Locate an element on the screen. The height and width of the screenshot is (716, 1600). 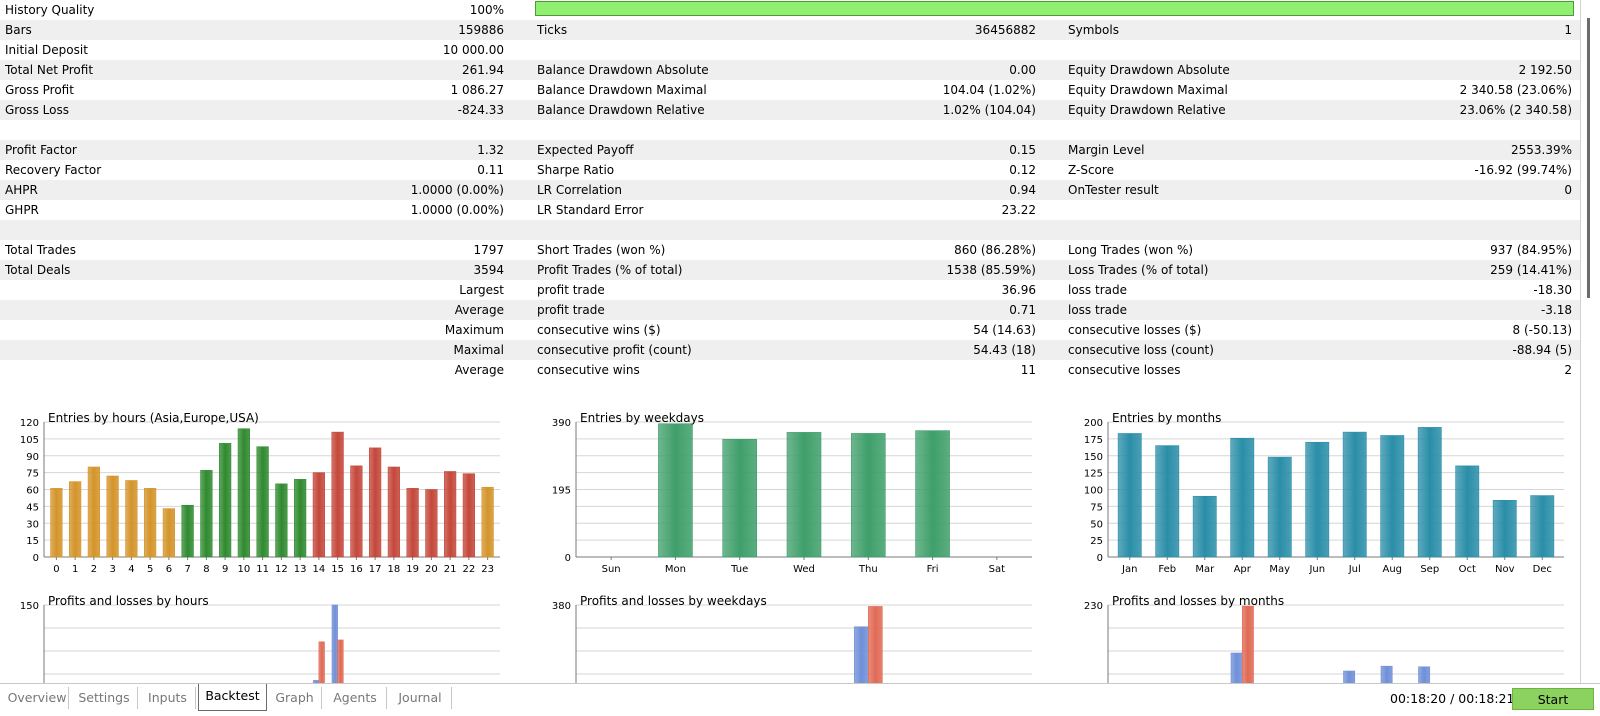
stat-value: Maximal is located at coordinates (478, 350).